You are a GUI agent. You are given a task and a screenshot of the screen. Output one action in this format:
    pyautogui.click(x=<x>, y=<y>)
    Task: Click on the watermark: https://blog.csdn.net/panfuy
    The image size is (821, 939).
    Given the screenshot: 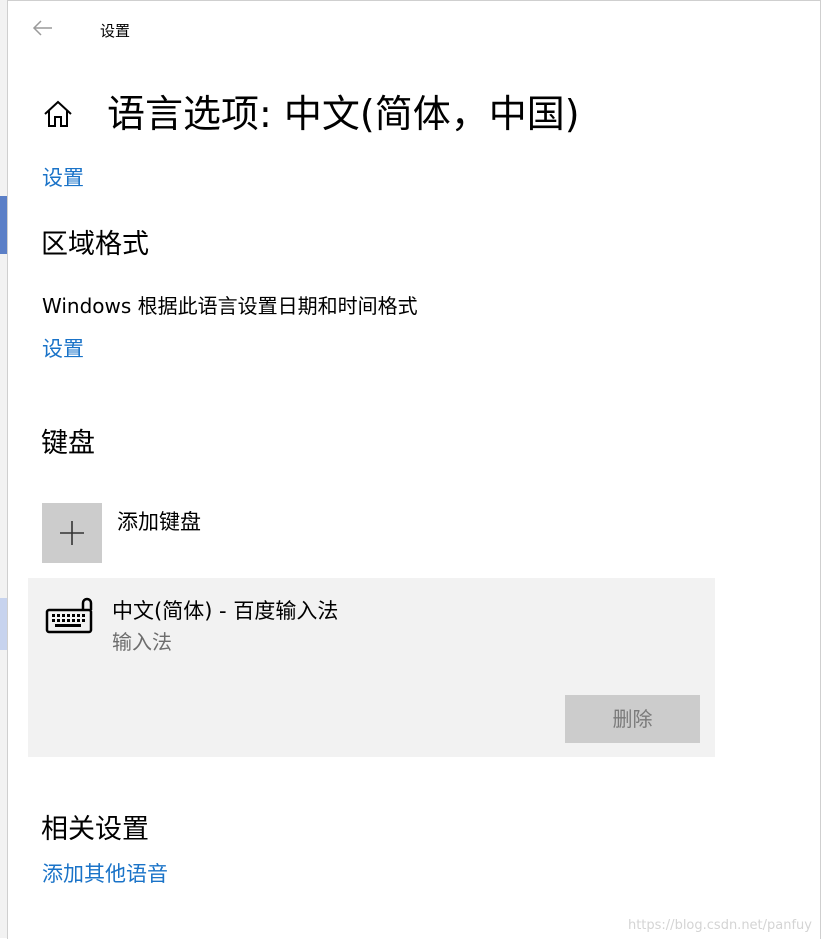 What is the action you would take?
    pyautogui.click(x=719, y=925)
    